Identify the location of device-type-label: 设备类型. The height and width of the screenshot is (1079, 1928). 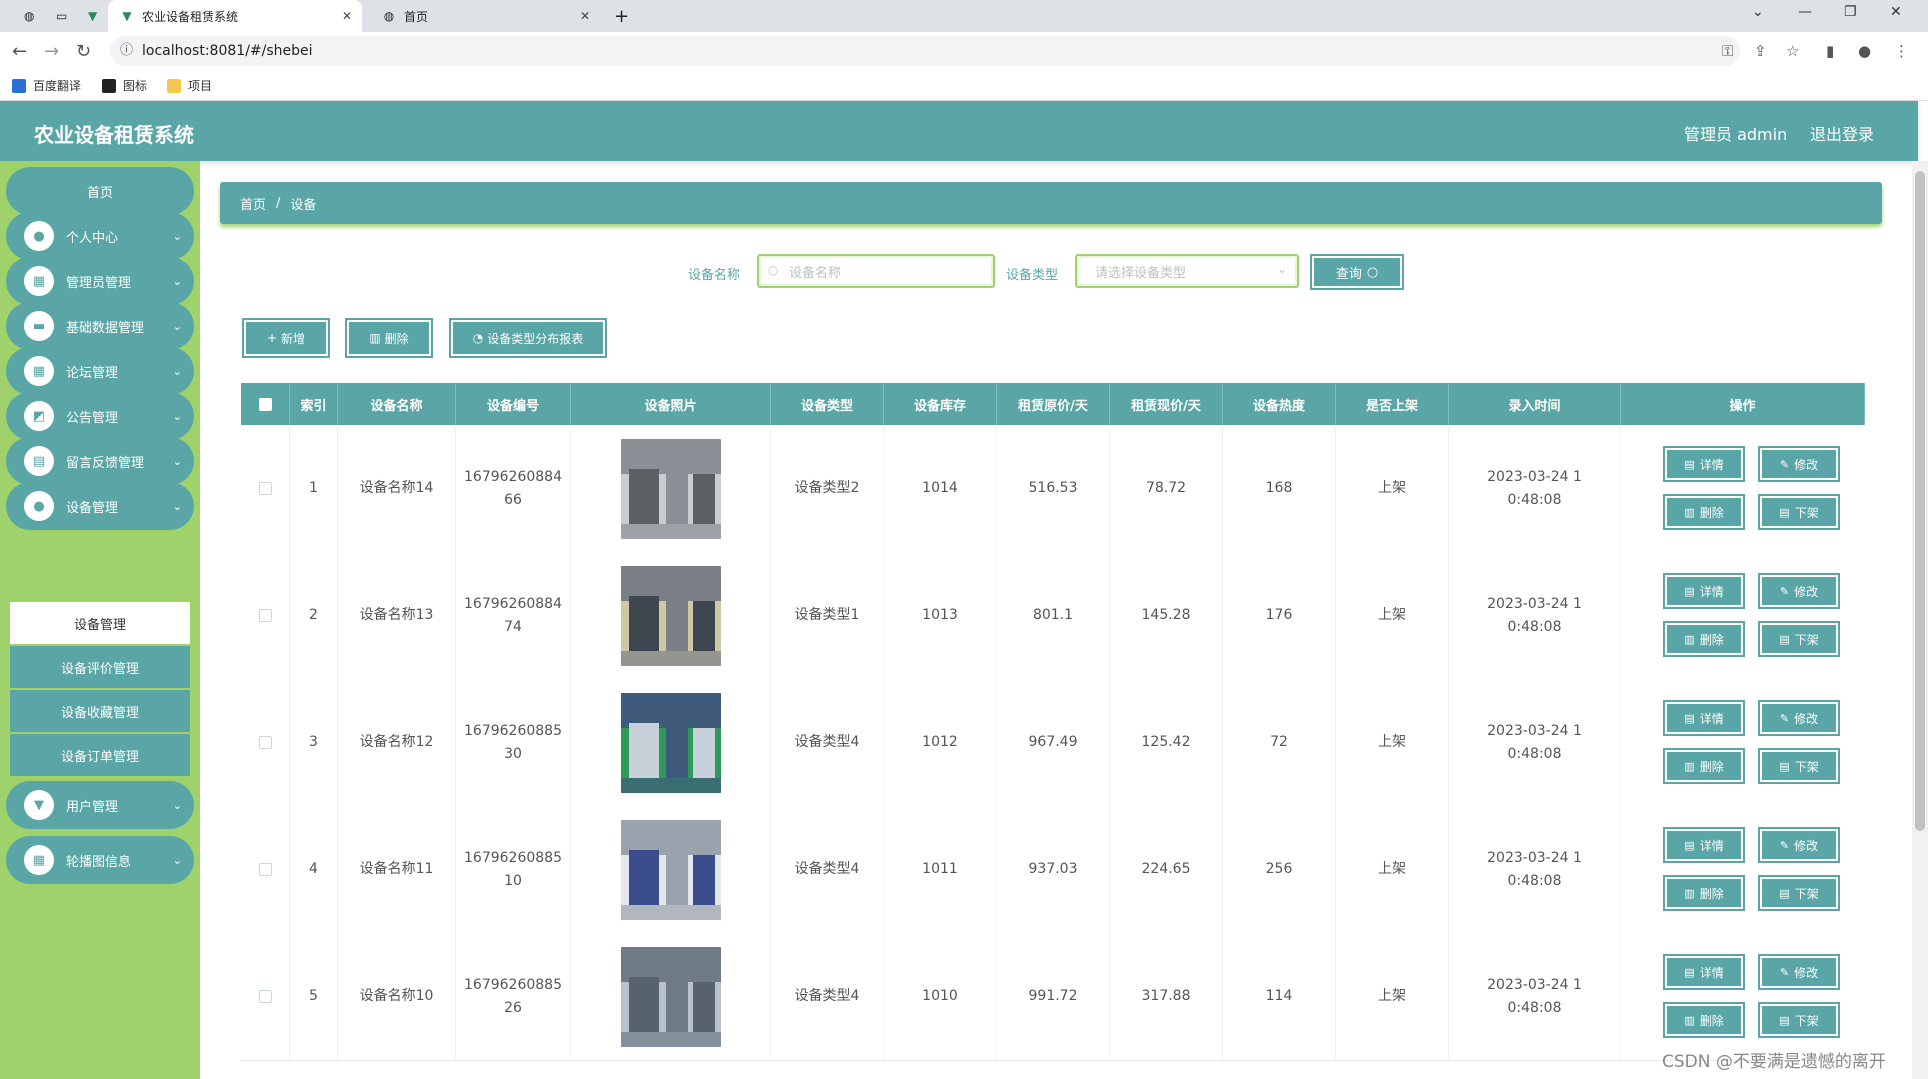
(1032, 275).